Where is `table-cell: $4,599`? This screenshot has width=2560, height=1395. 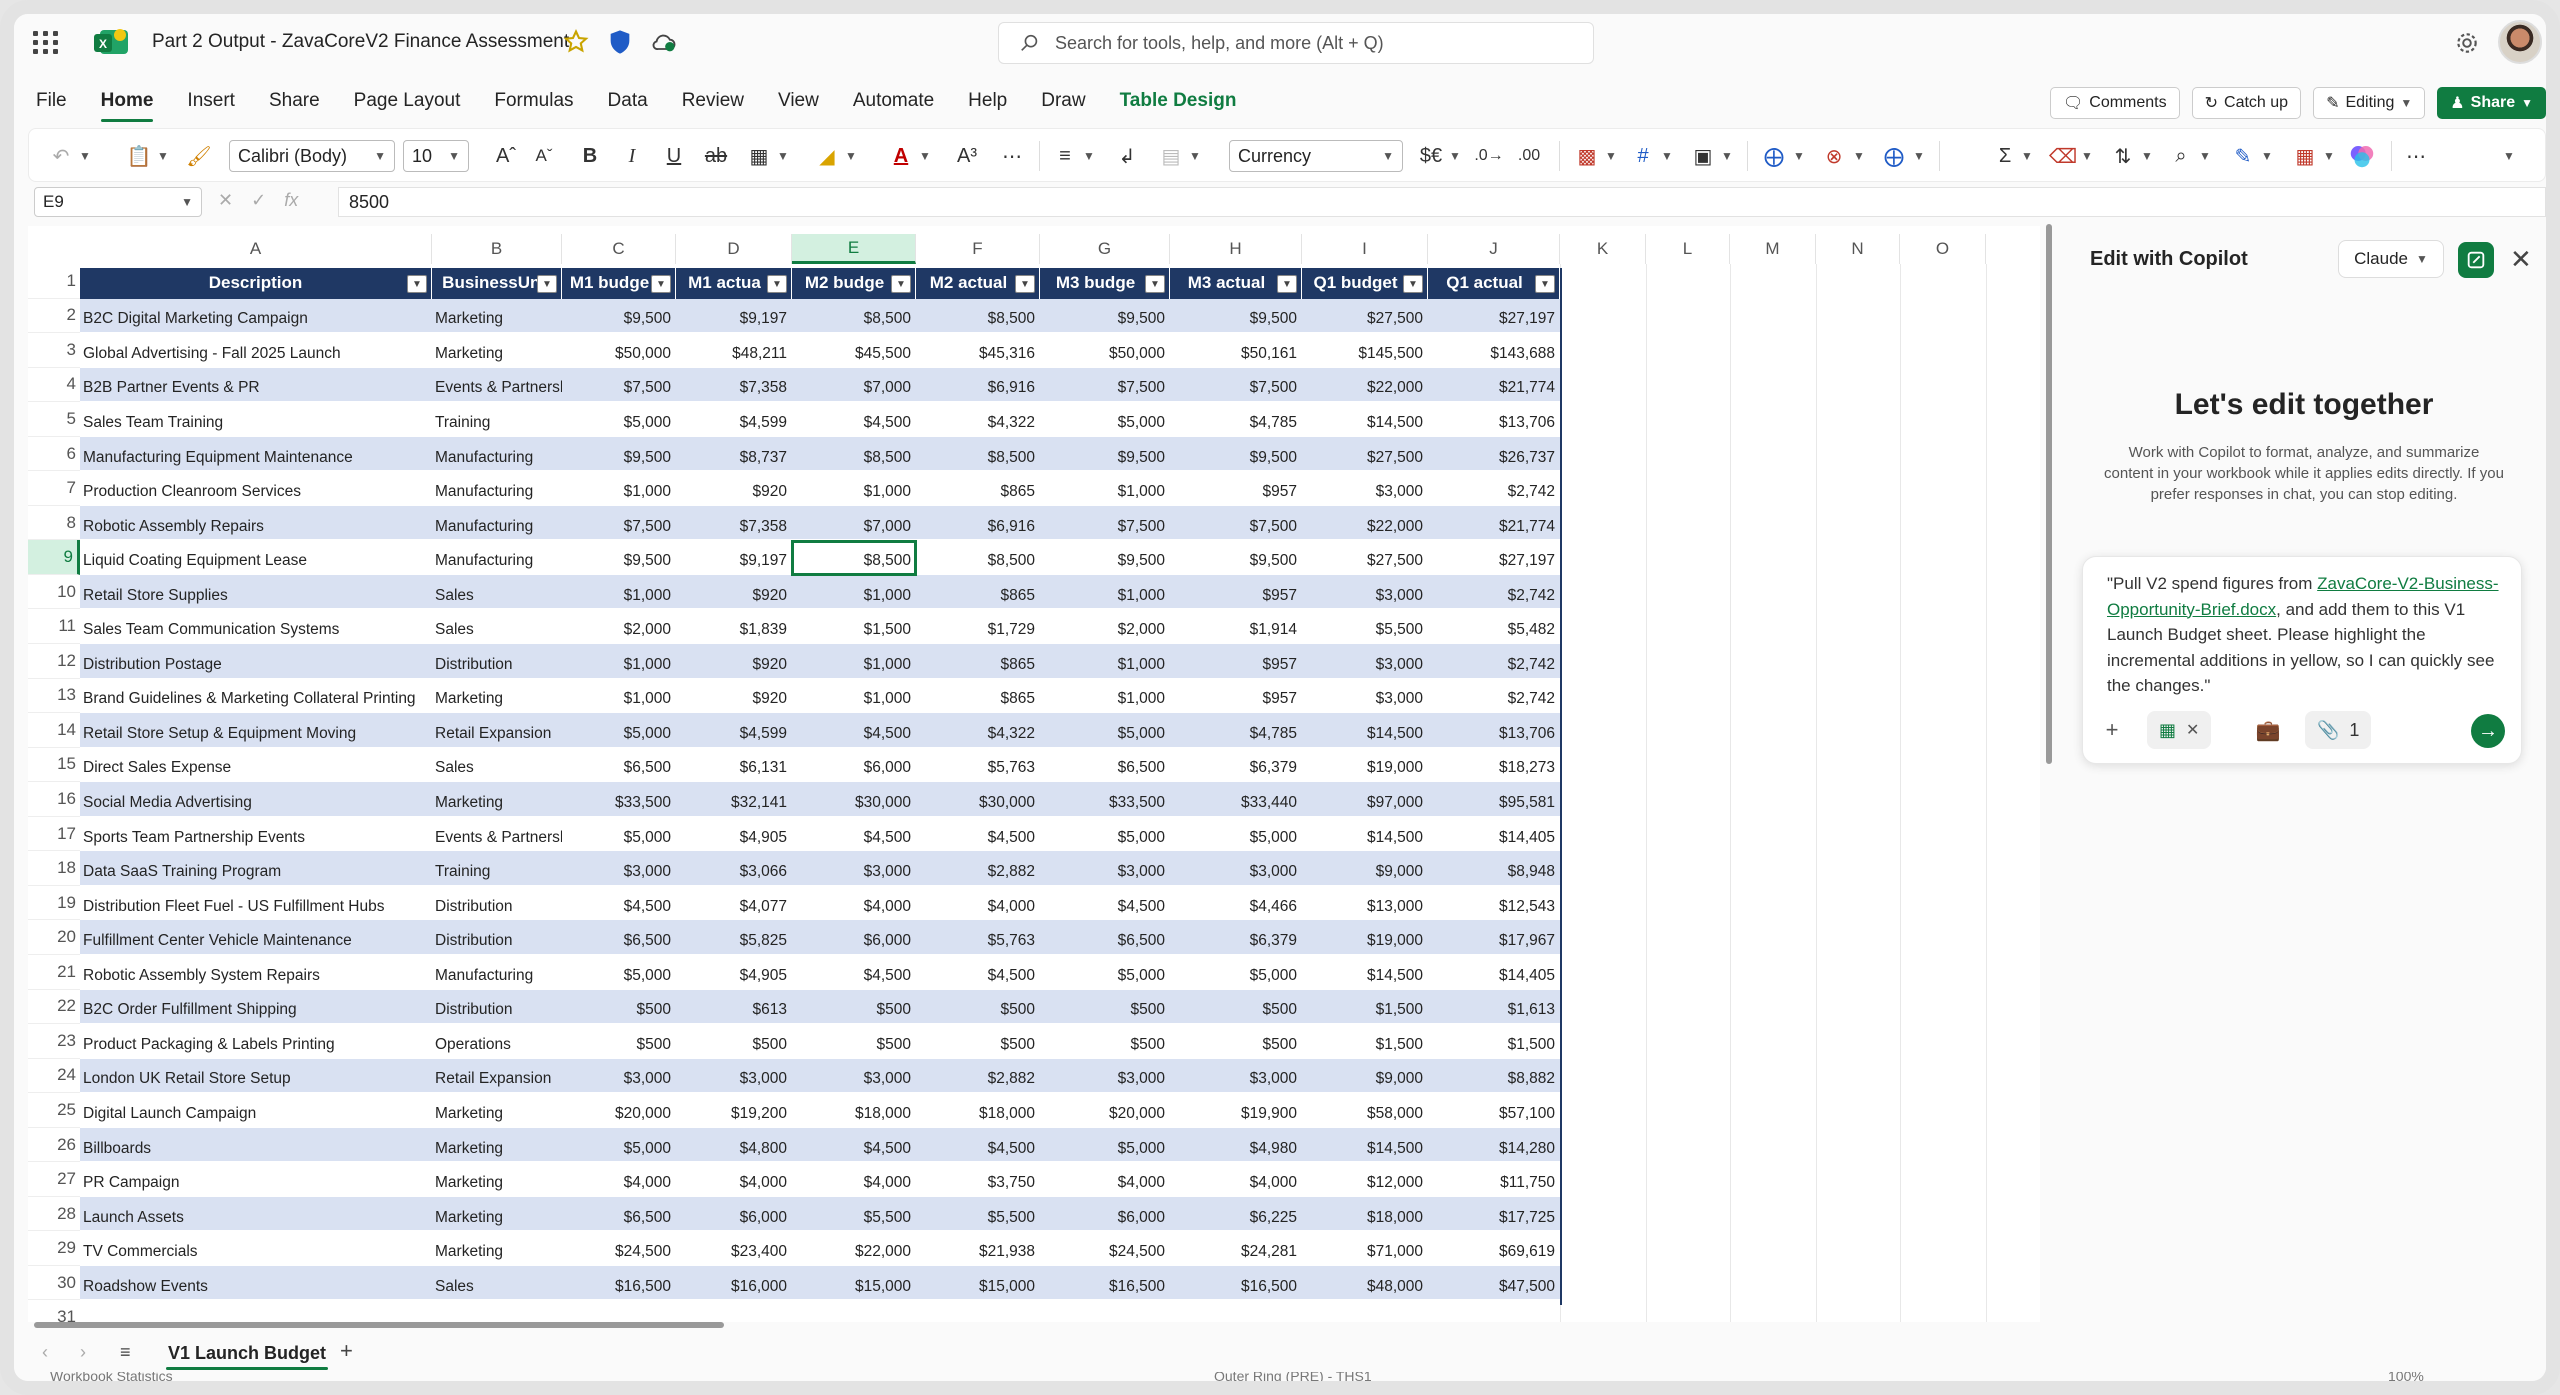
table-cell: $4,599 is located at coordinates (734, 734).